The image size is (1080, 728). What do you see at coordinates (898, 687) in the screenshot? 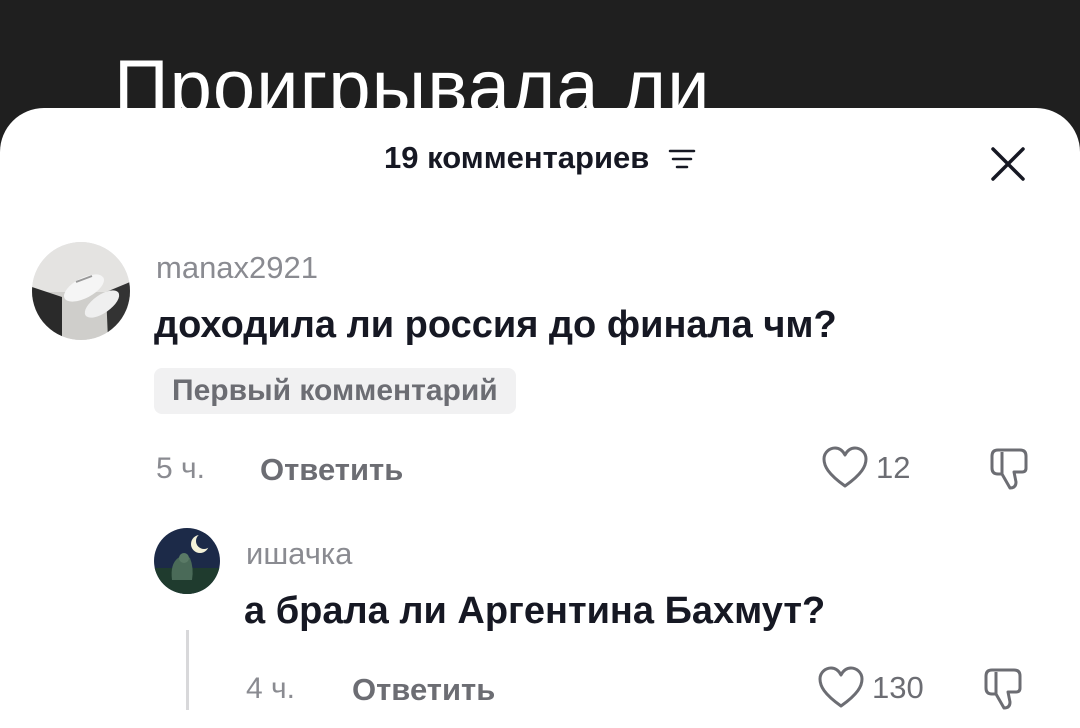
I see `like-count: 130` at bounding box center [898, 687].